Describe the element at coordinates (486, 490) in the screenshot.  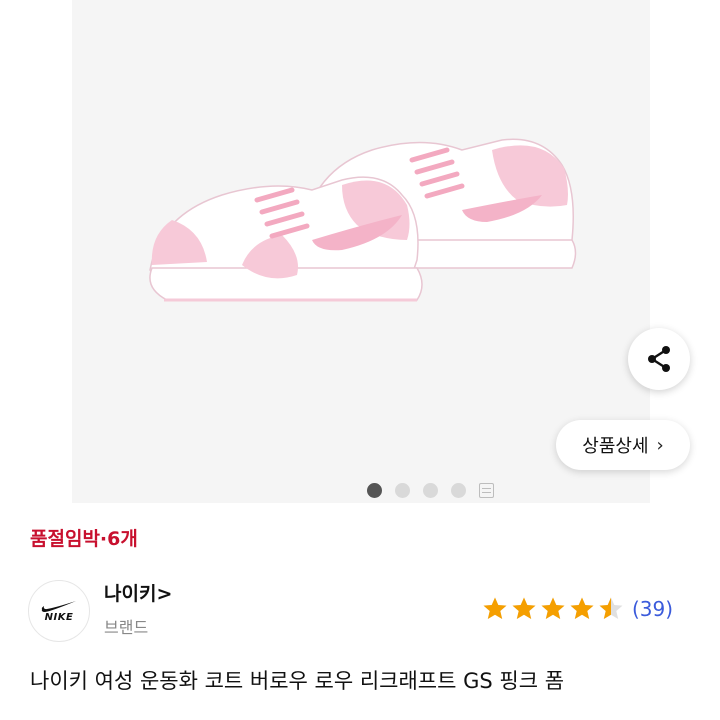
I see `more-images-icon` at that location.